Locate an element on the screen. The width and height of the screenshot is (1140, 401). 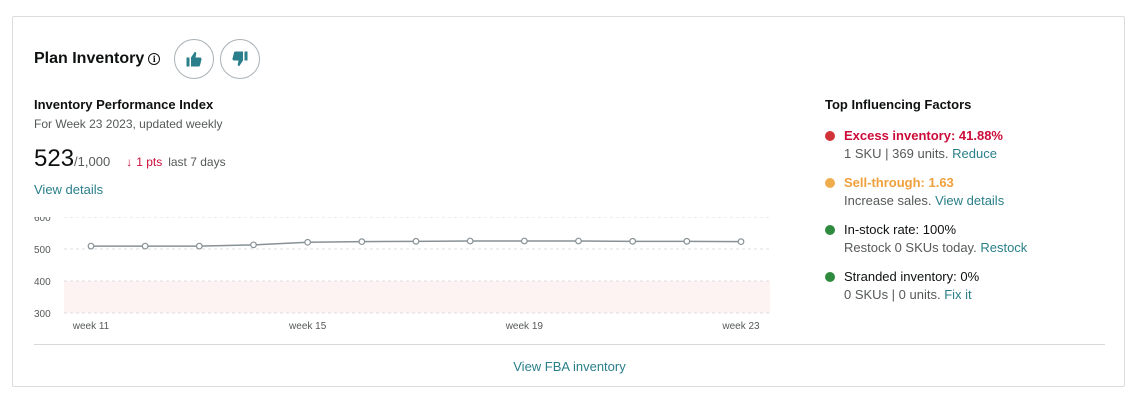
factor-title: Stranded inventory: 0% is located at coordinates (912, 276).